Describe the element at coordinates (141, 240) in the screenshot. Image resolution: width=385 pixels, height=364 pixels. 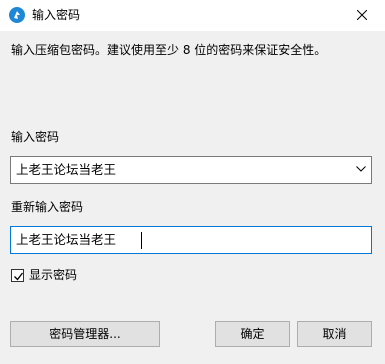
I see `text-caret` at that location.